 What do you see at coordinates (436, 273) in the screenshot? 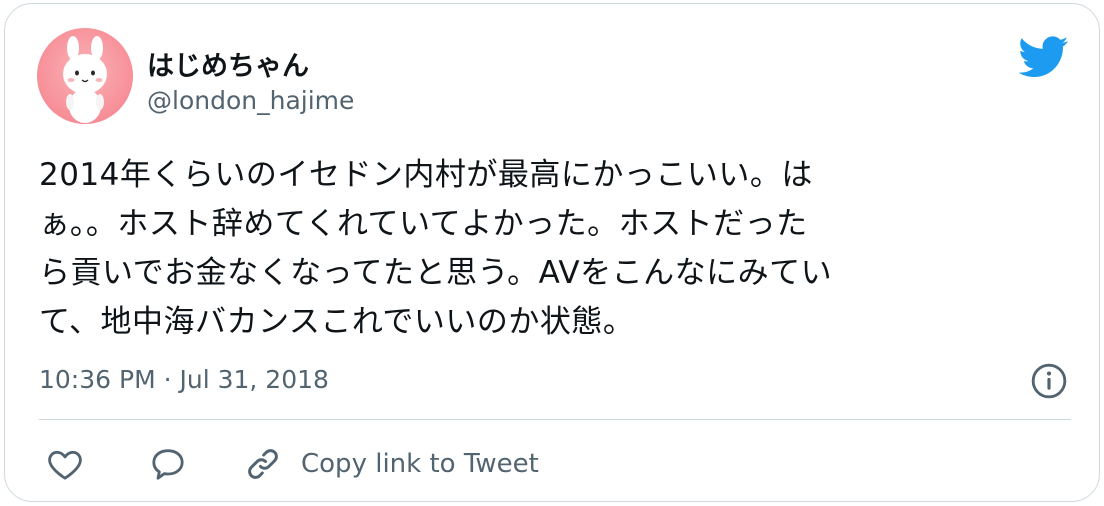
I see `tweet-text-line: ら貢いでお金なくなってたと思う。AVをこんなにみてい` at bounding box center [436, 273].